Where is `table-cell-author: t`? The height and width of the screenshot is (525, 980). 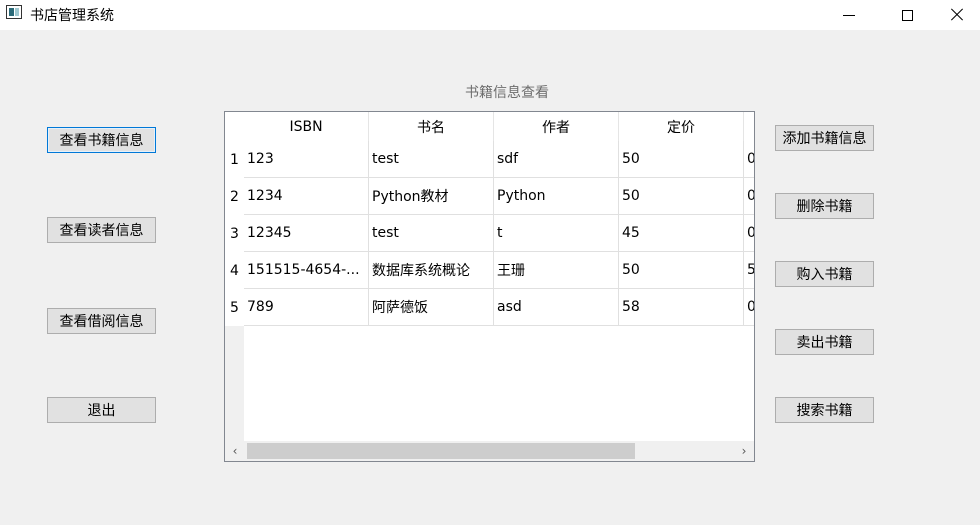
table-cell-author: t is located at coordinates (556, 233).